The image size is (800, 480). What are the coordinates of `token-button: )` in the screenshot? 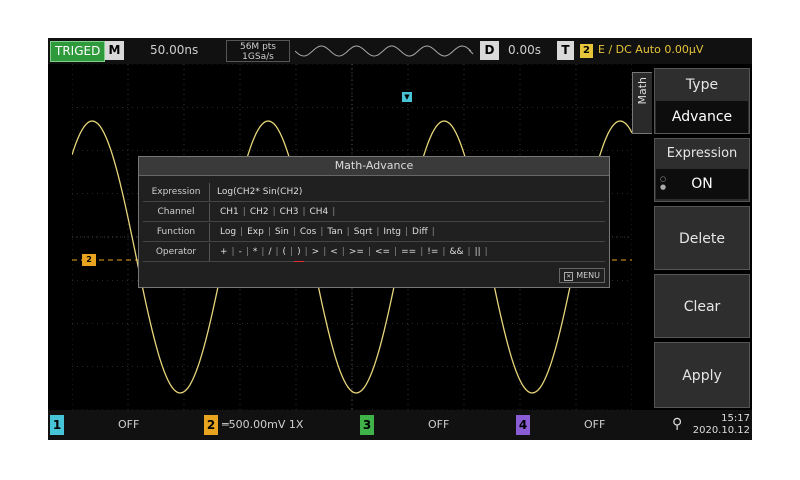 It's located at (299, 252).